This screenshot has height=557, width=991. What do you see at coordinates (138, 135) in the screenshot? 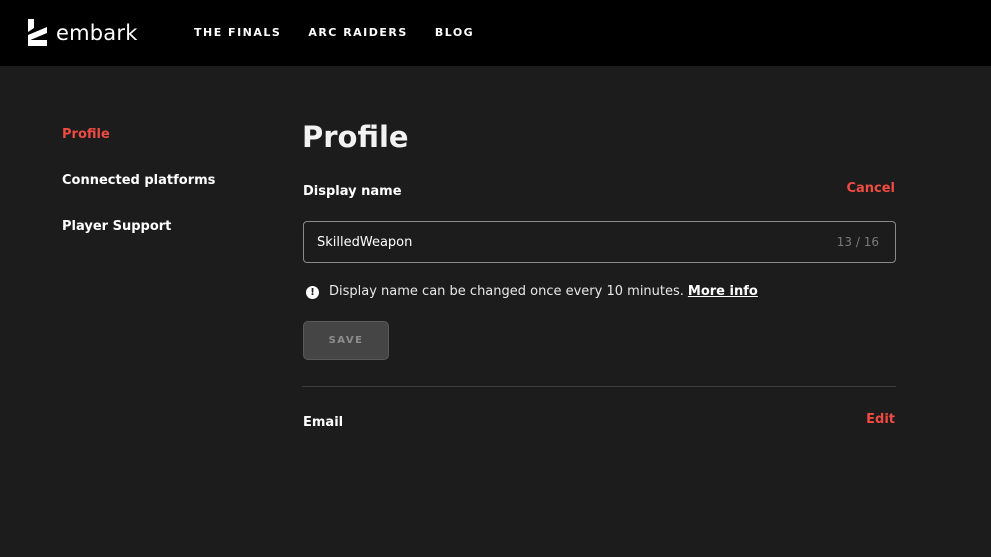
I see `sidebar-item-profile: Profile` at bounding box center [138, 135].